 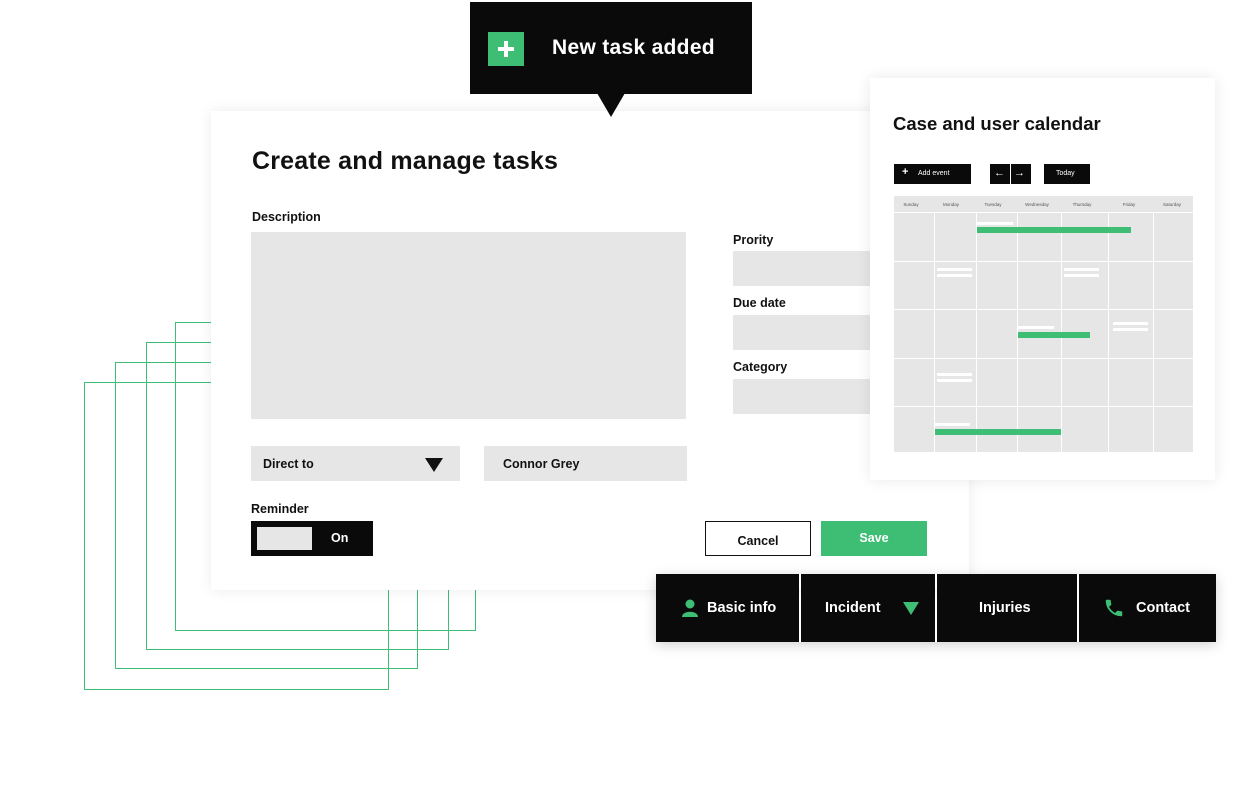 I want to click on toast-notification: New task added, so click(x=611, y=48).